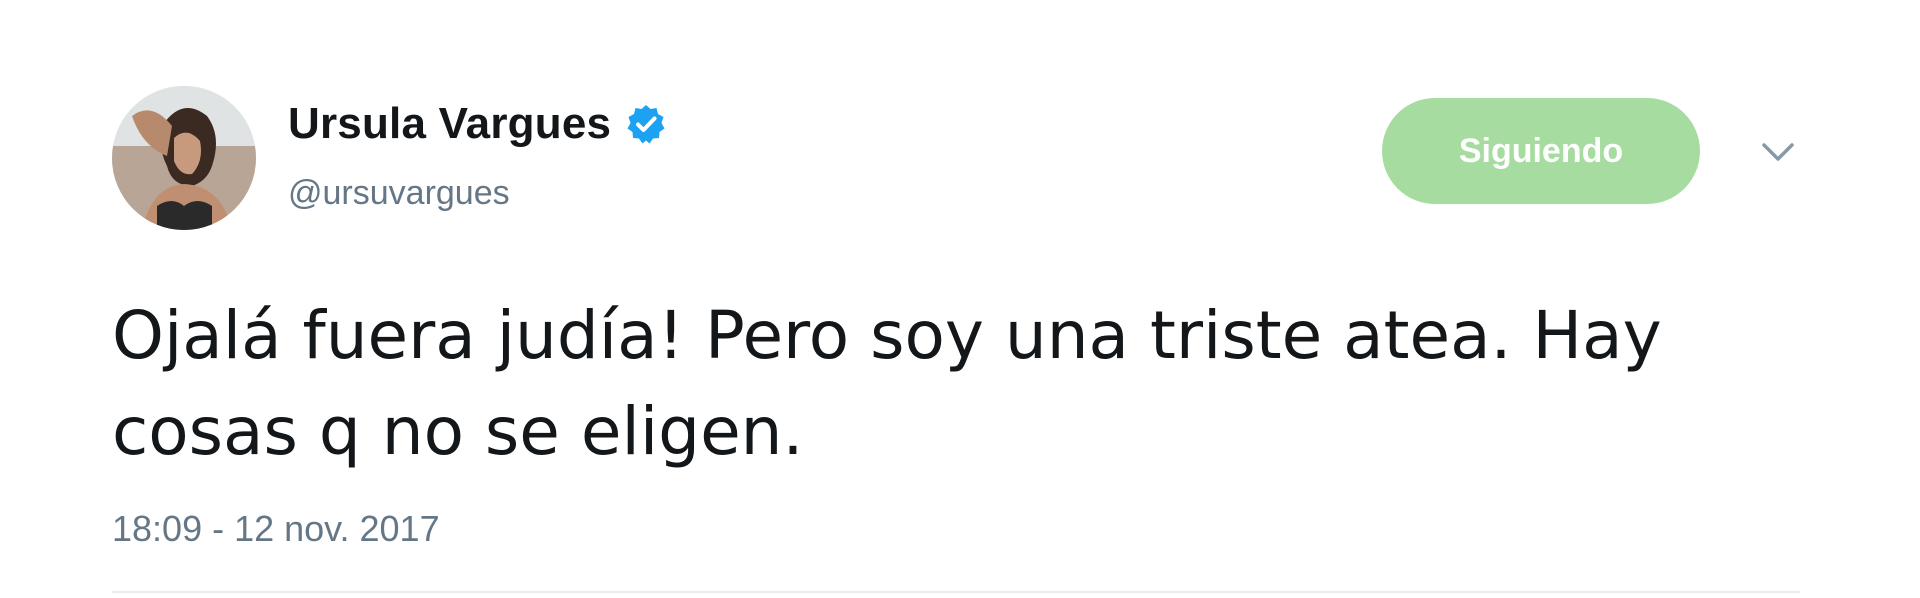 The height and width of the screenshot is (598, 1920). Describe the element at coordinates (646, 124) in the screenshot. I see `verified-badge-icon` at that location.